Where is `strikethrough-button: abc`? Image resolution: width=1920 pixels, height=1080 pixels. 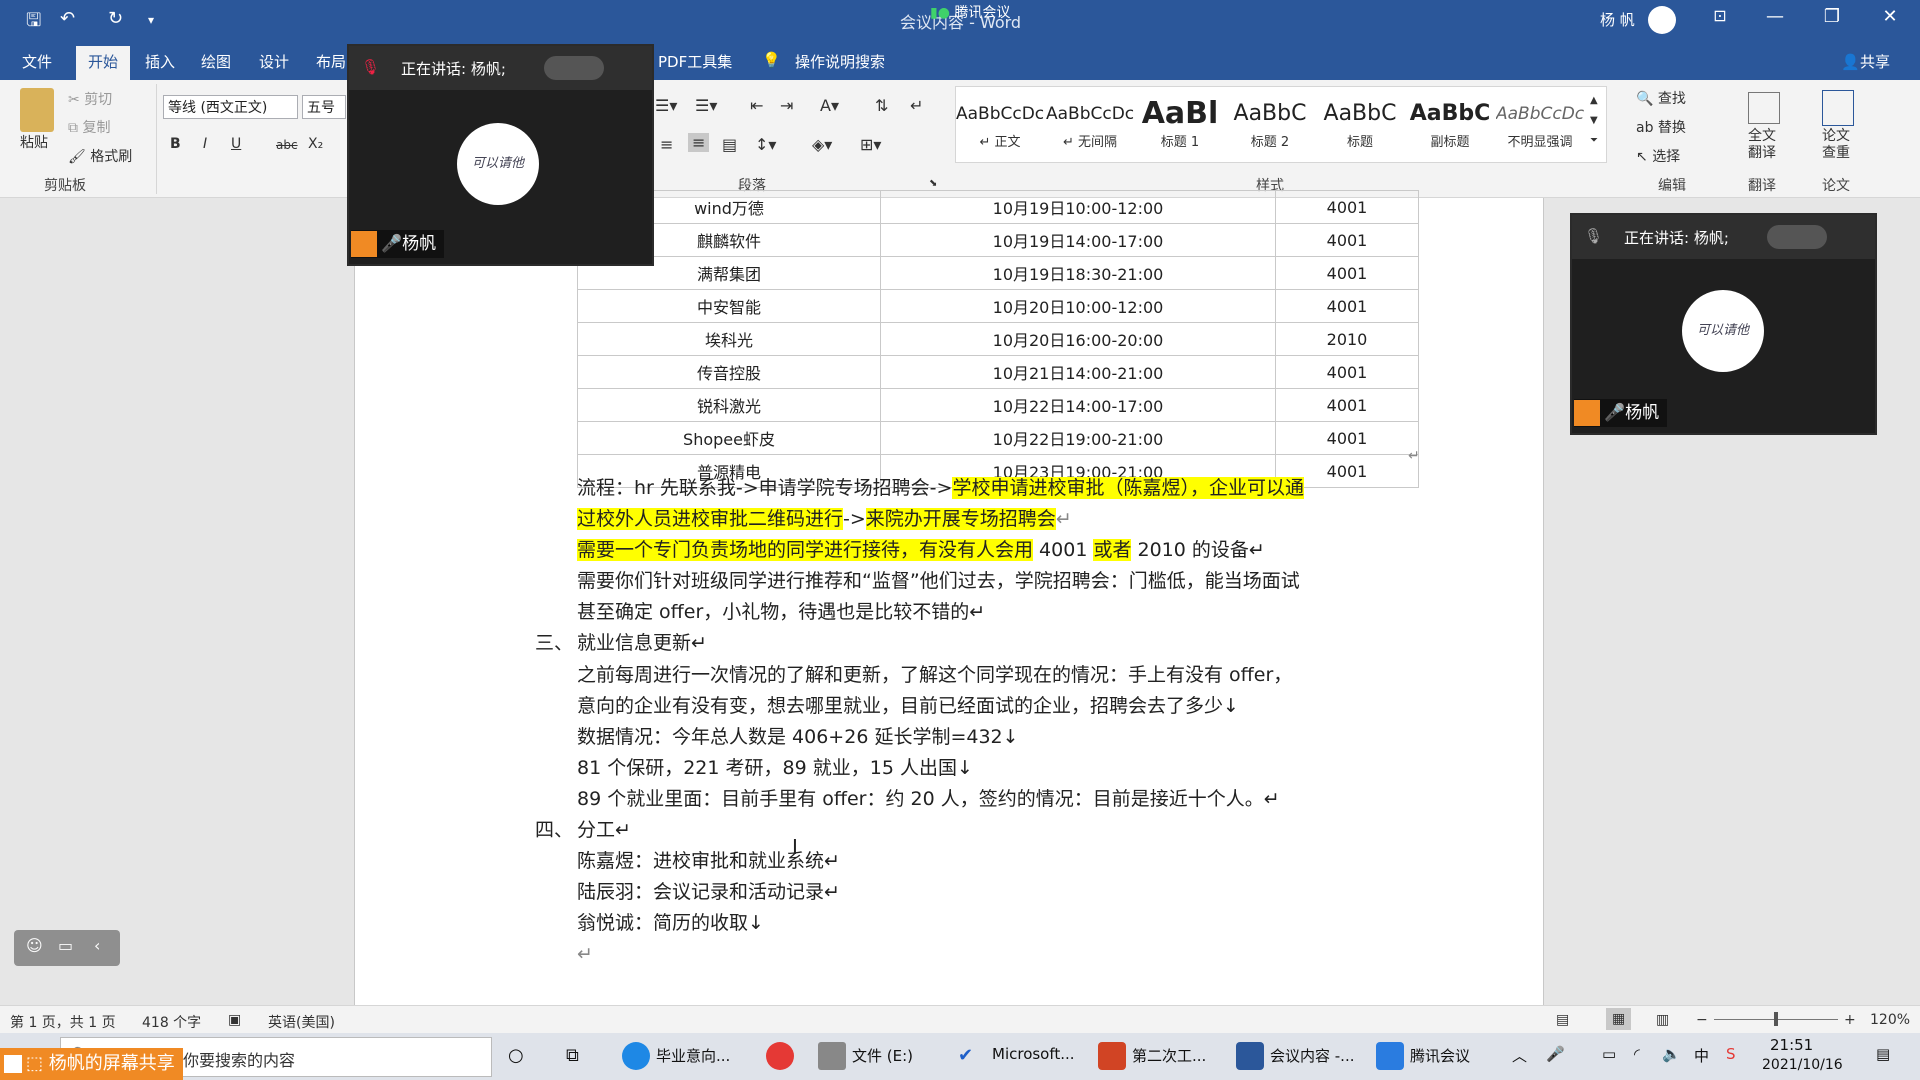
strikethrough-button: abc is located at coordinates (287, 145).